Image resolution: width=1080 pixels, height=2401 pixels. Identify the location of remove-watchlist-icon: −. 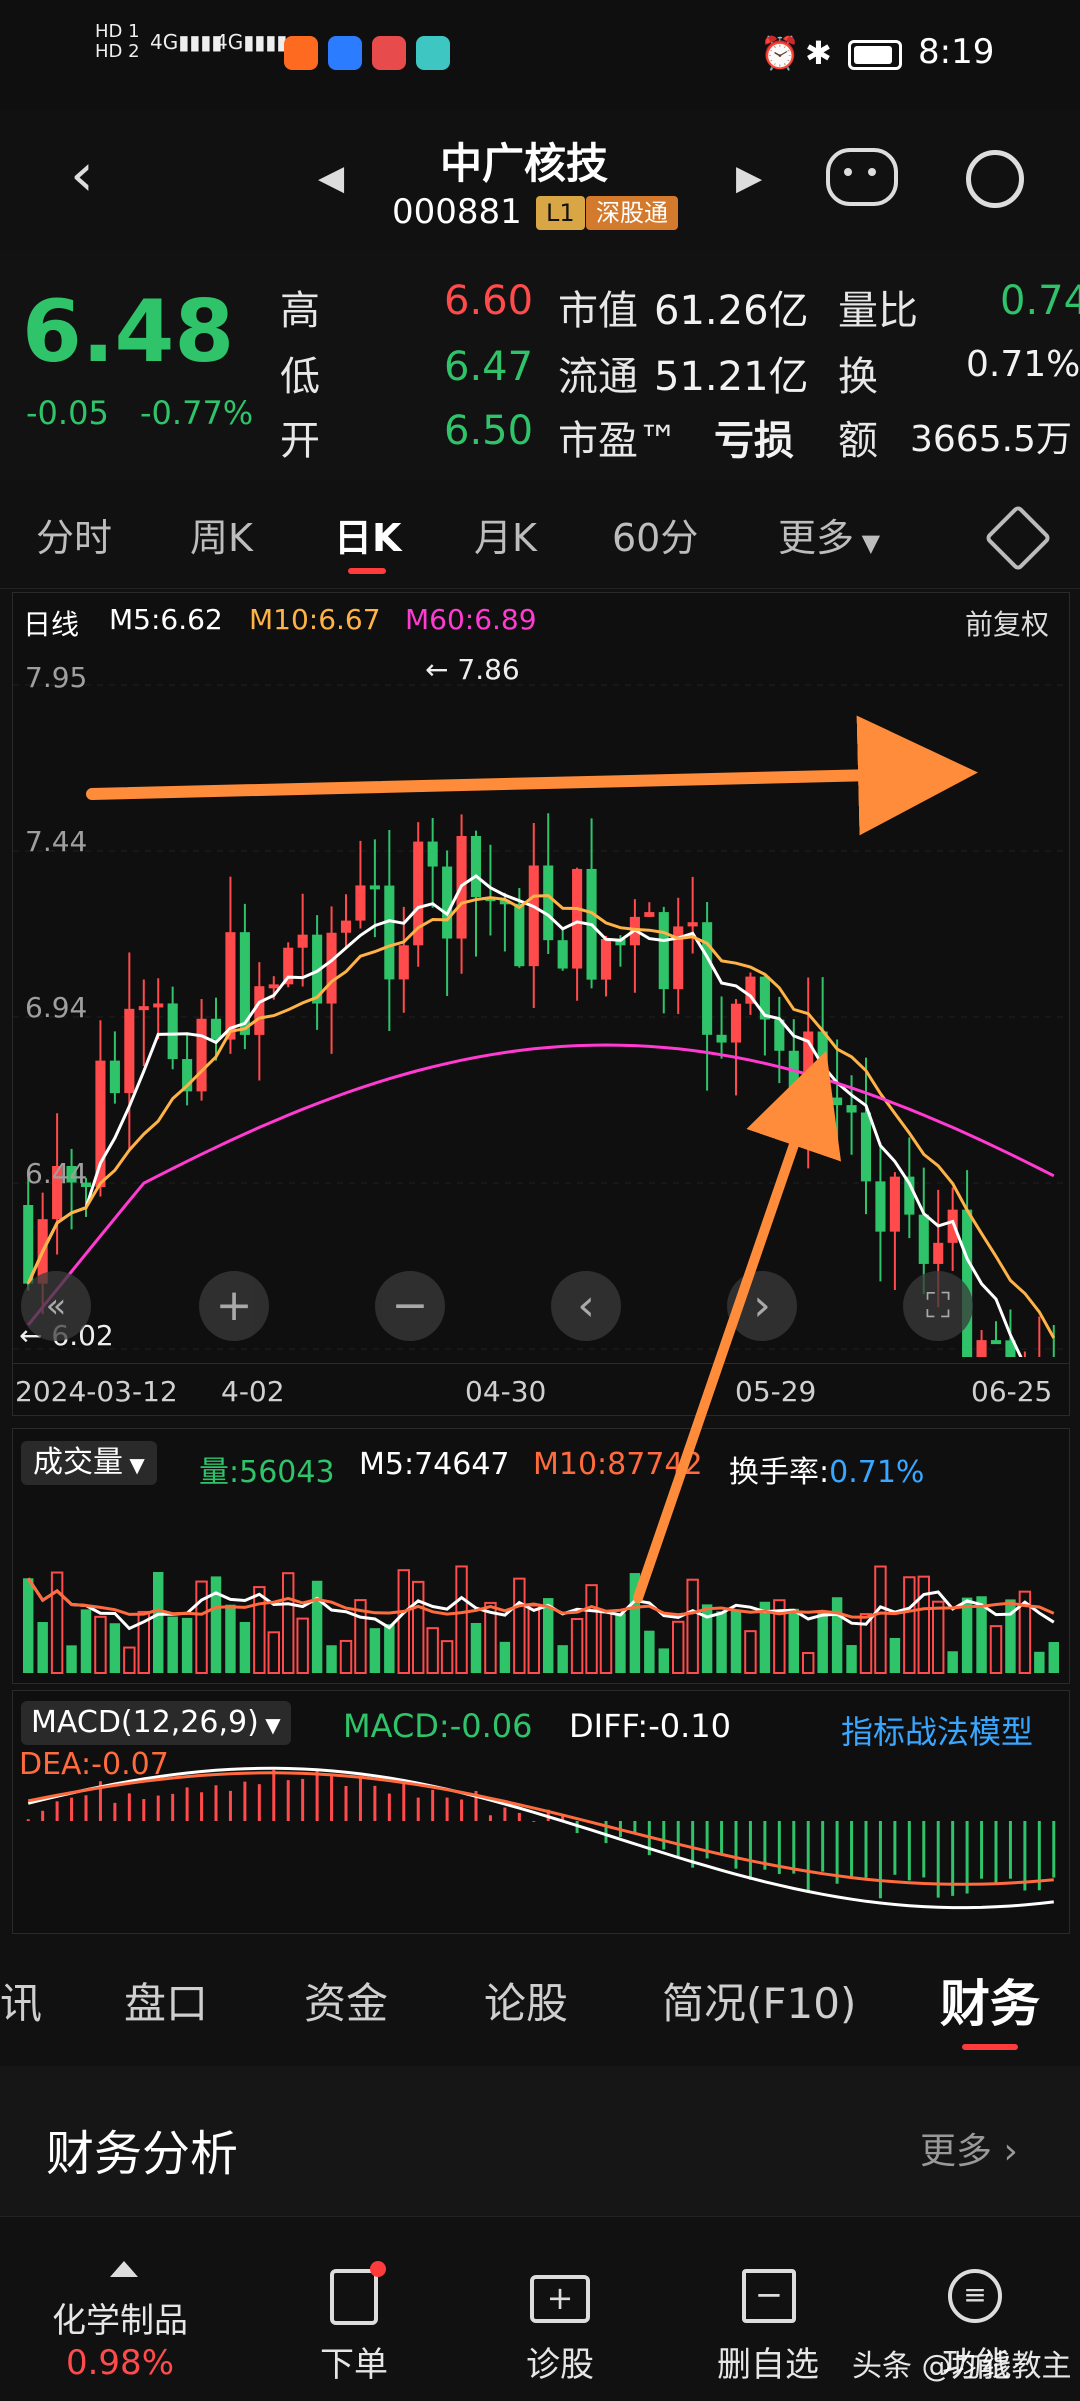
(769, 2296).